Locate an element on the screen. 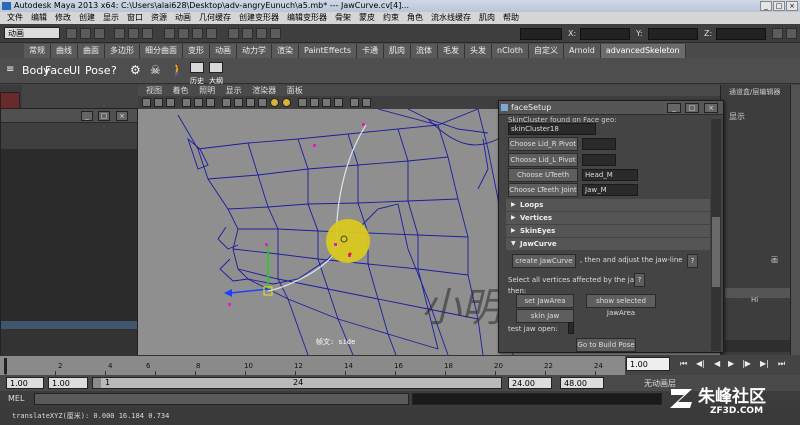 This screenshot has height=425, width=800. menu-create: 创建 is located at coordinates (87, 18).